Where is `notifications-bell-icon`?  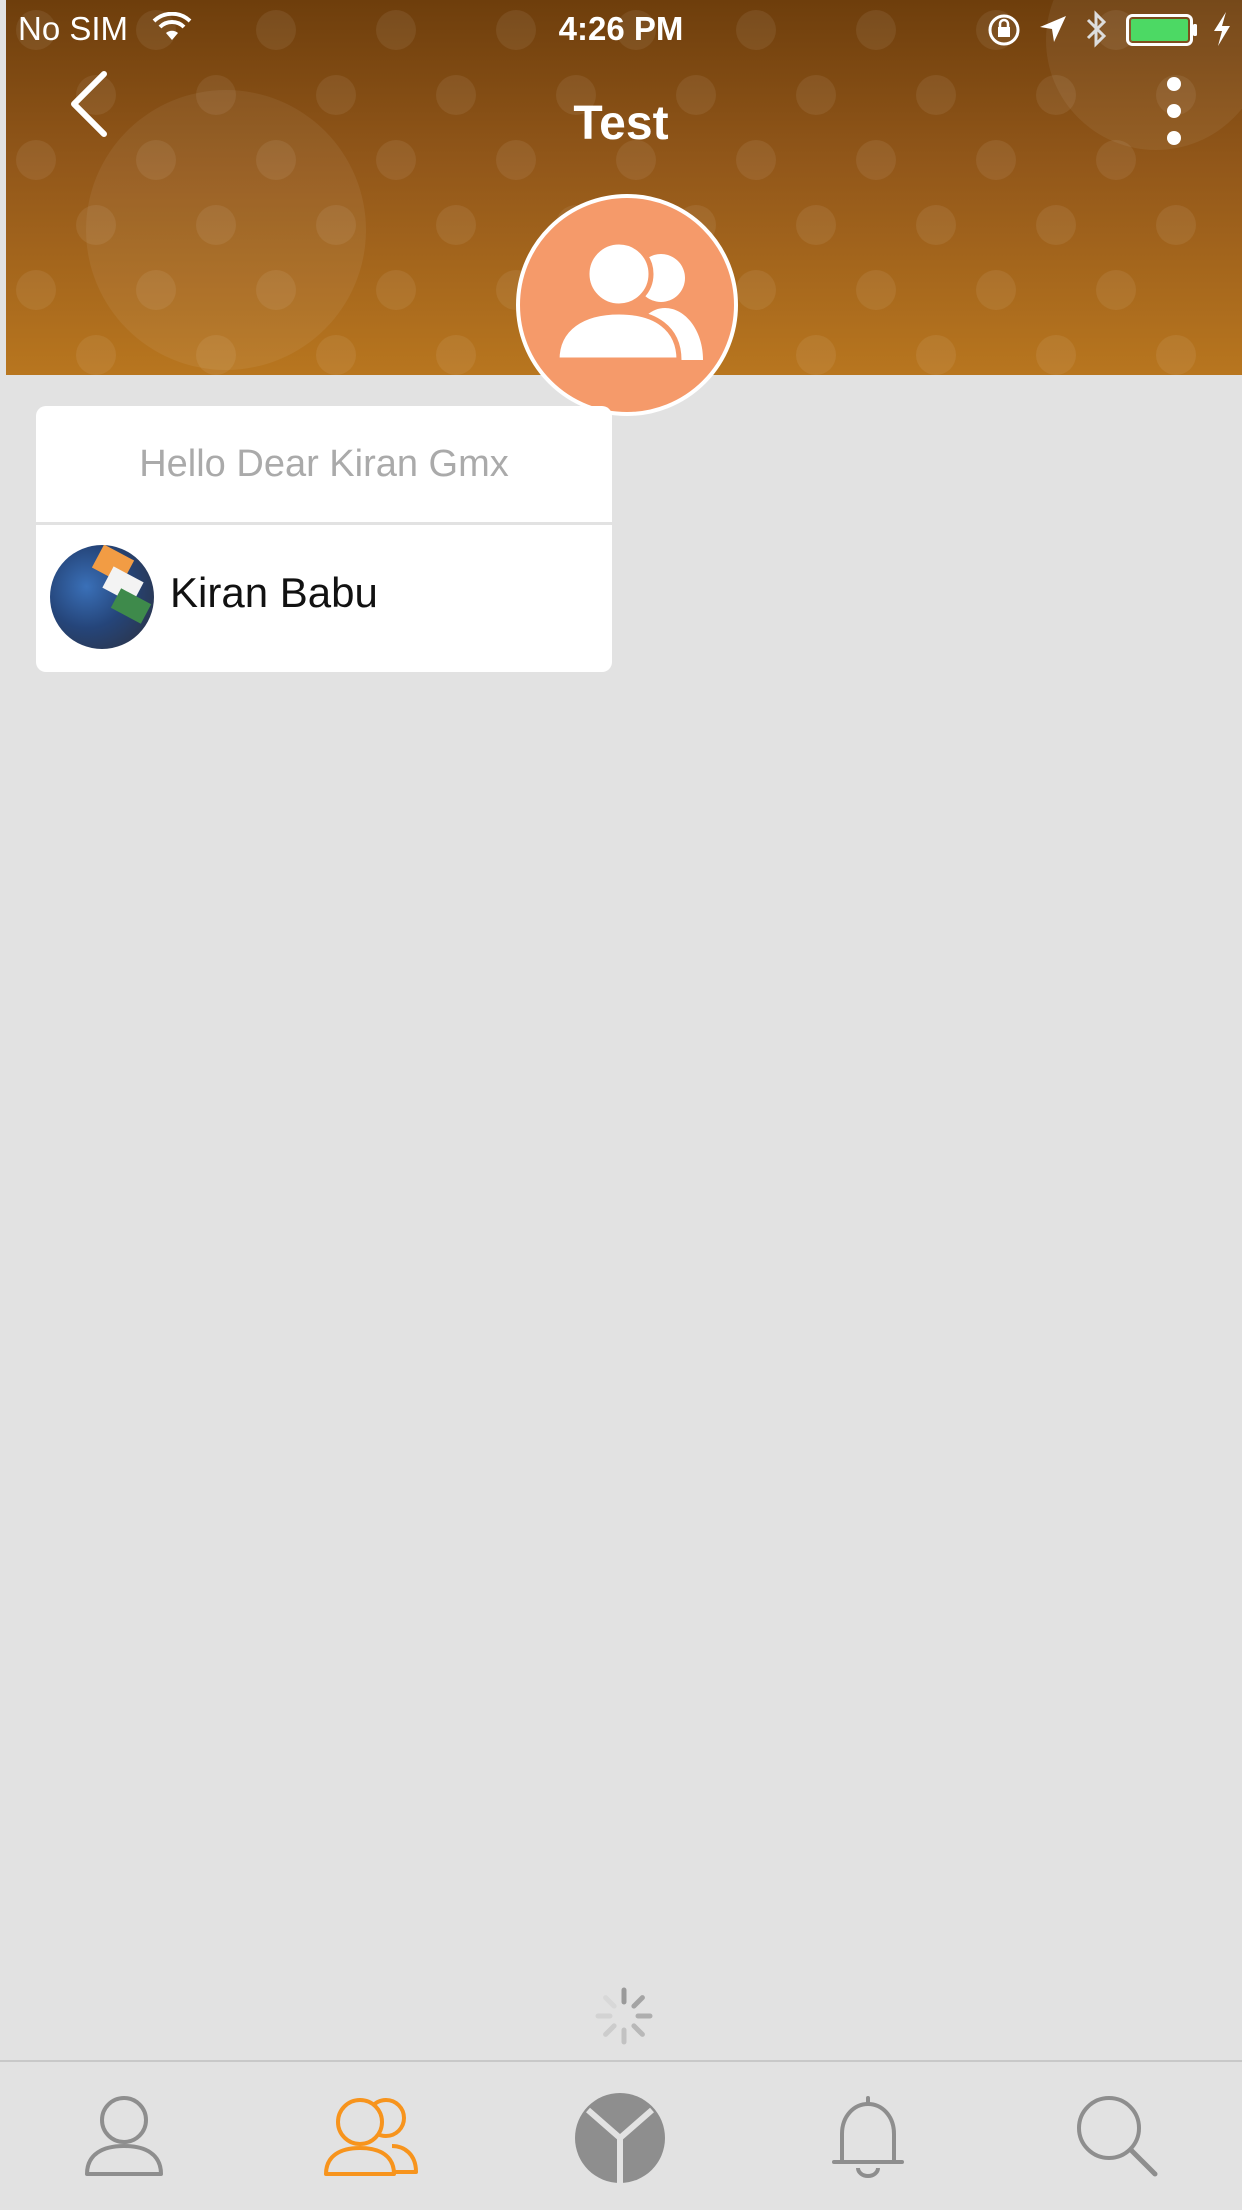 notifications-bell-icon is located at coordinates (868, 2137).